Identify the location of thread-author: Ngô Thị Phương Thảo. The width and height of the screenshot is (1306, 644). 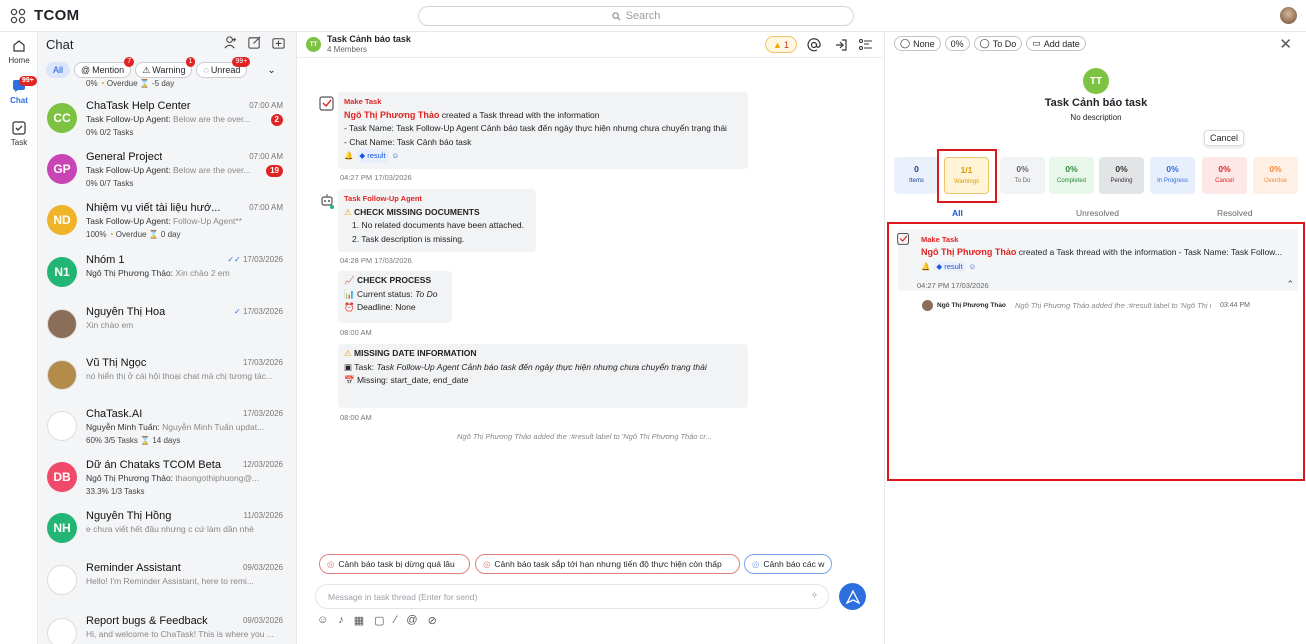
(968, 252).